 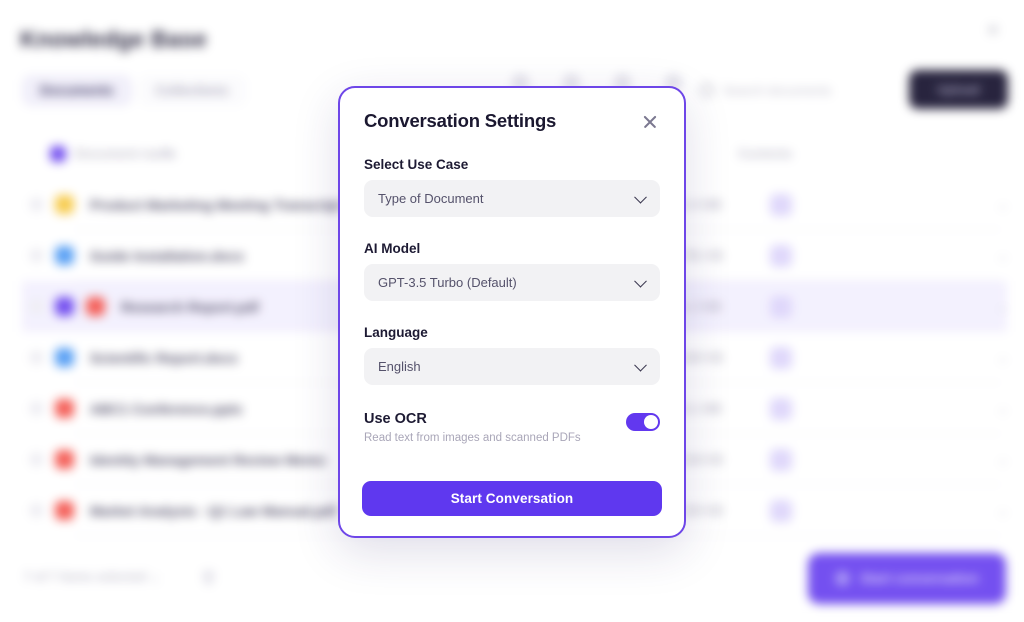 I want to click on close-icon, so click(x=650, y=122).